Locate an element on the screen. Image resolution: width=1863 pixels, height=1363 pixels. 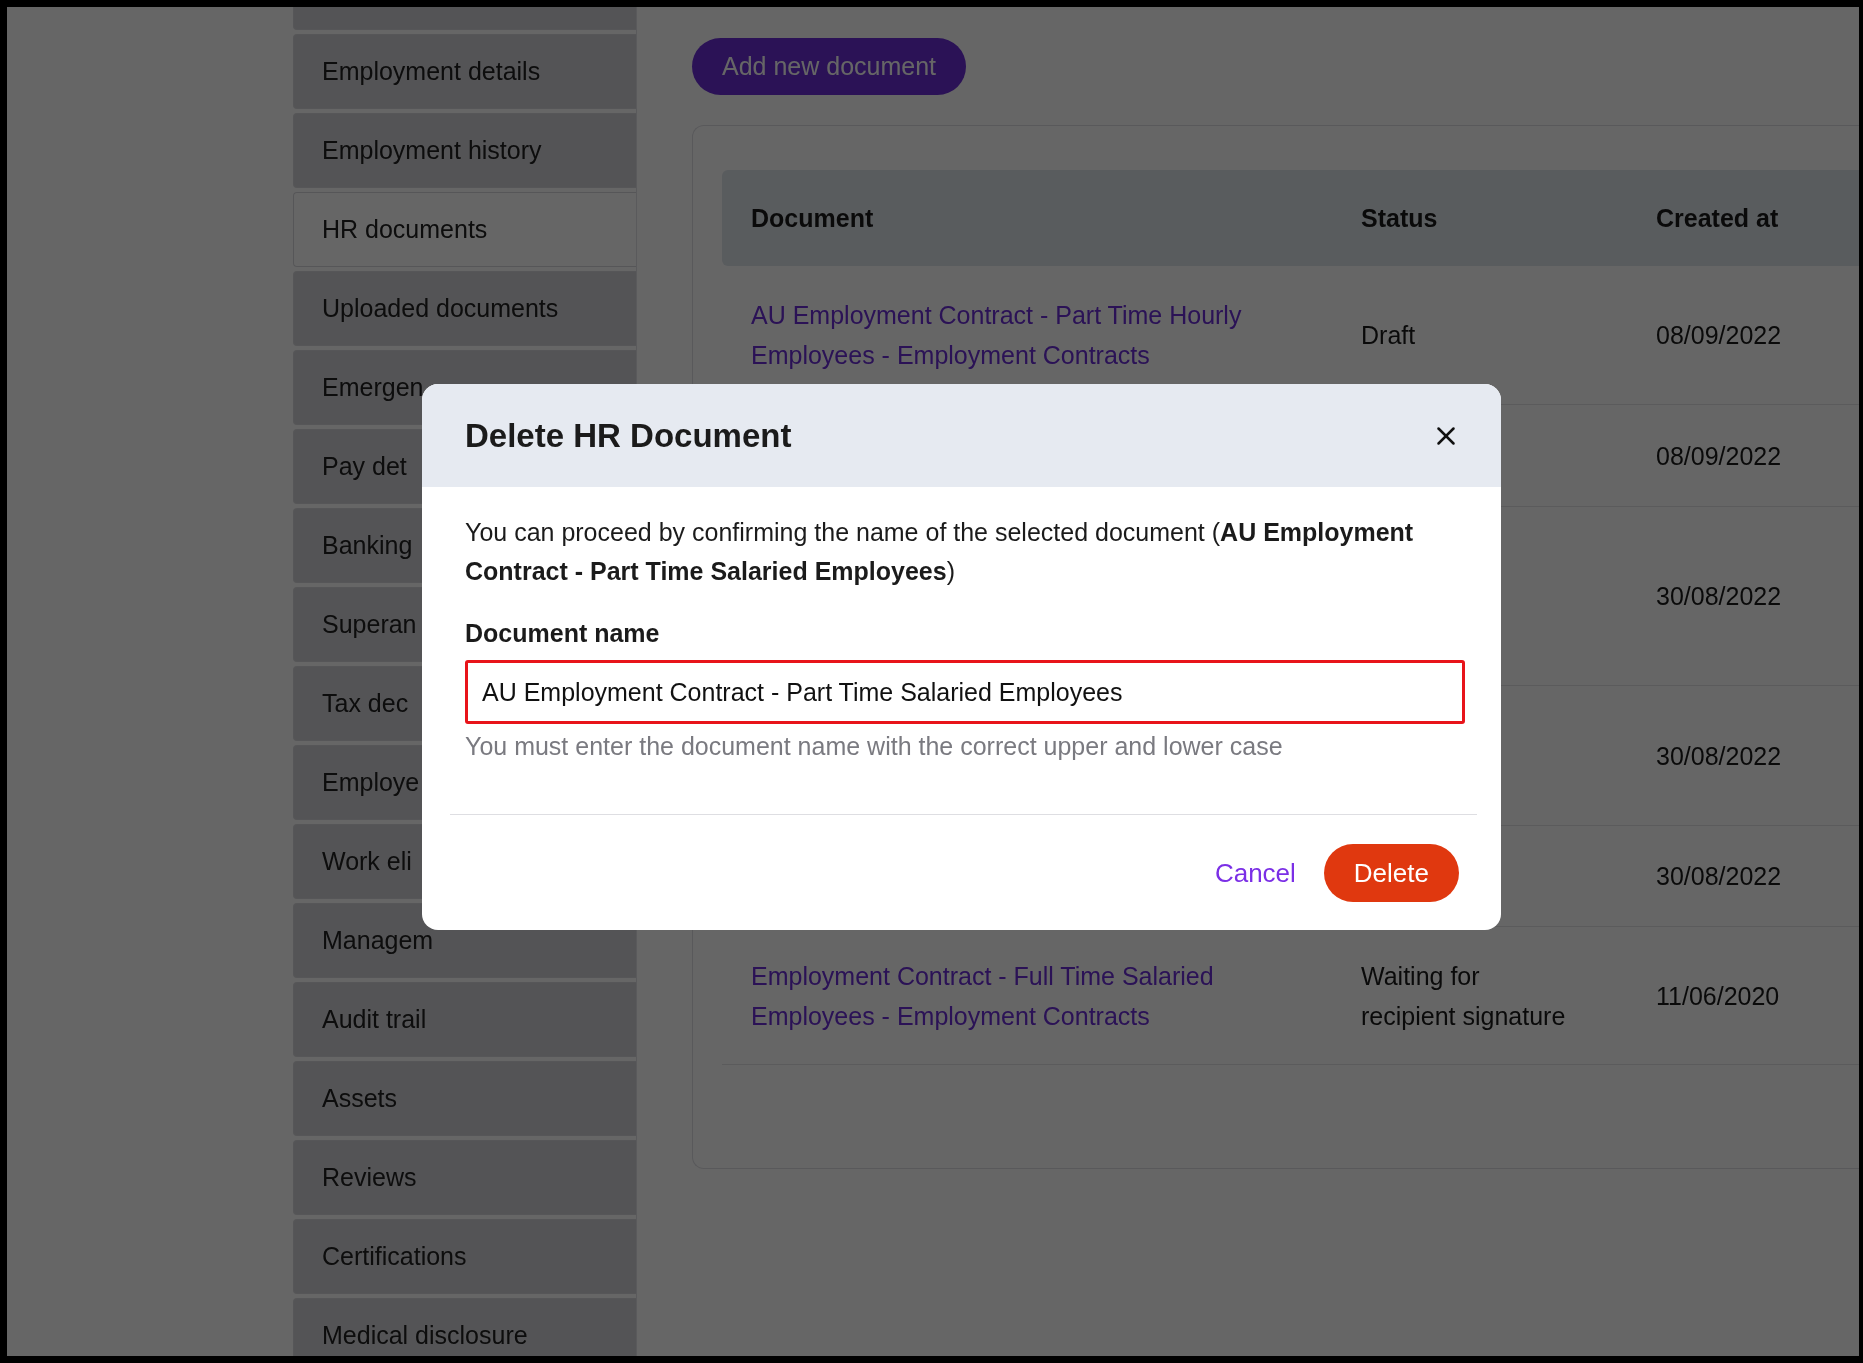
column-header: Document is located at coordinates (812, 218).